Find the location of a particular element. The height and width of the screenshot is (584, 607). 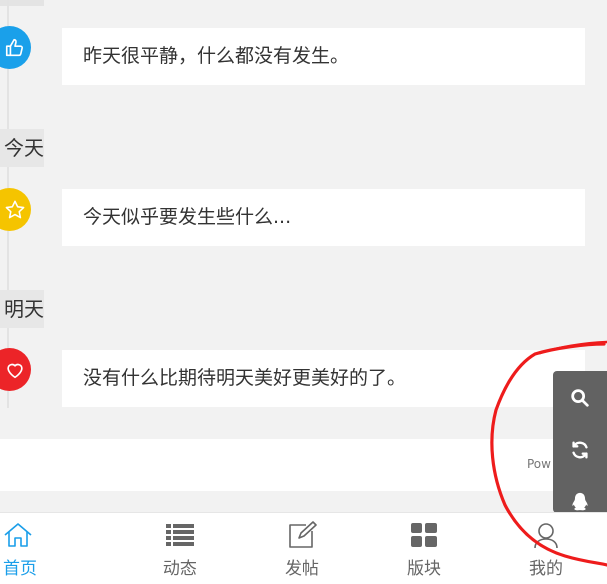

timeline-card-text: 昨天很平静，什么都没有发生。 is located at coordinates (216, 56).